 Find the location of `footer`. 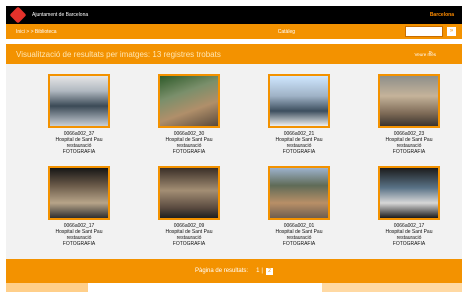

footer is located at coordinates (234, 287).